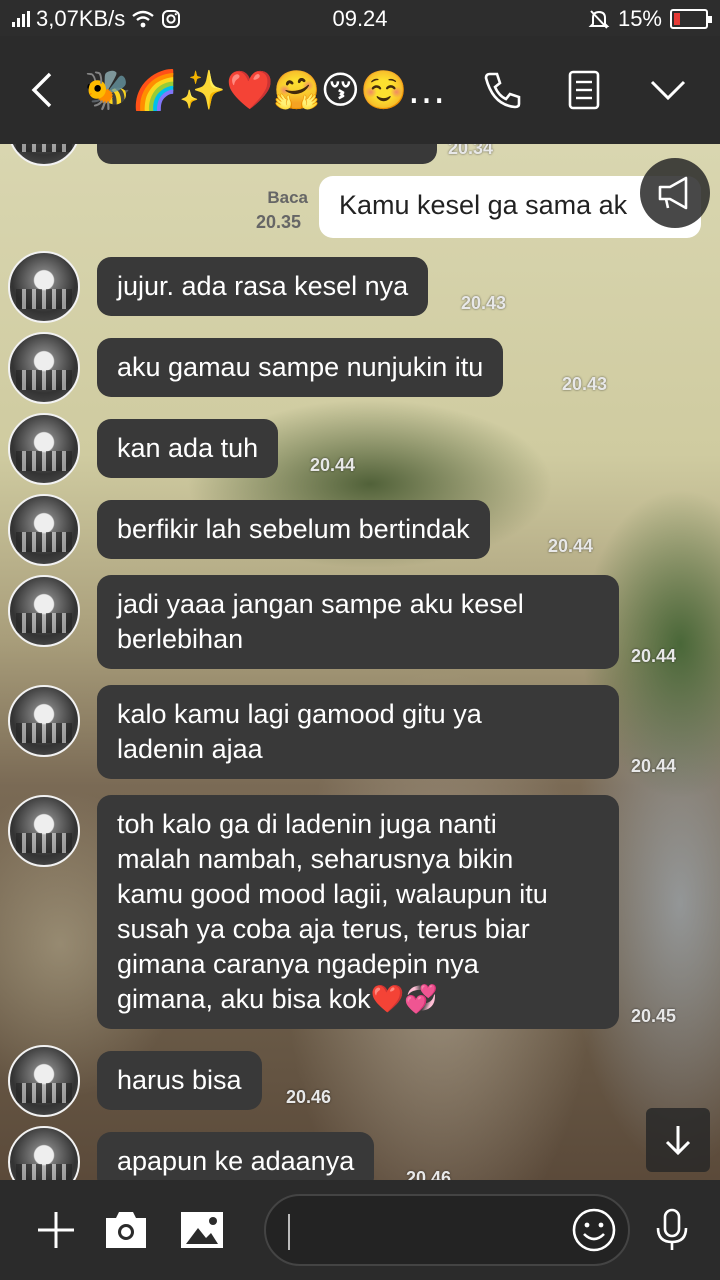 Image resolution: width=720 pixels, height=1280 pixels. What do you see at coordinates (126, 1230) in the screenshot?
I see `camera-icon` at bounding box center [126, 1230].